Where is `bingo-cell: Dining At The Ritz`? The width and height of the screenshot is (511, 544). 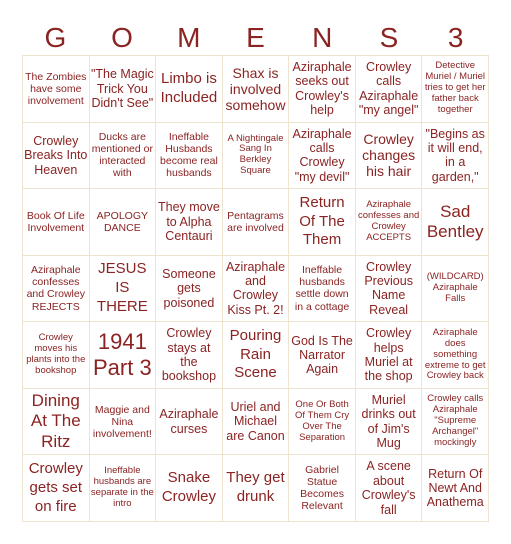 bingo-cell: Dining At The Ritz is located at coordinates (56, 422).